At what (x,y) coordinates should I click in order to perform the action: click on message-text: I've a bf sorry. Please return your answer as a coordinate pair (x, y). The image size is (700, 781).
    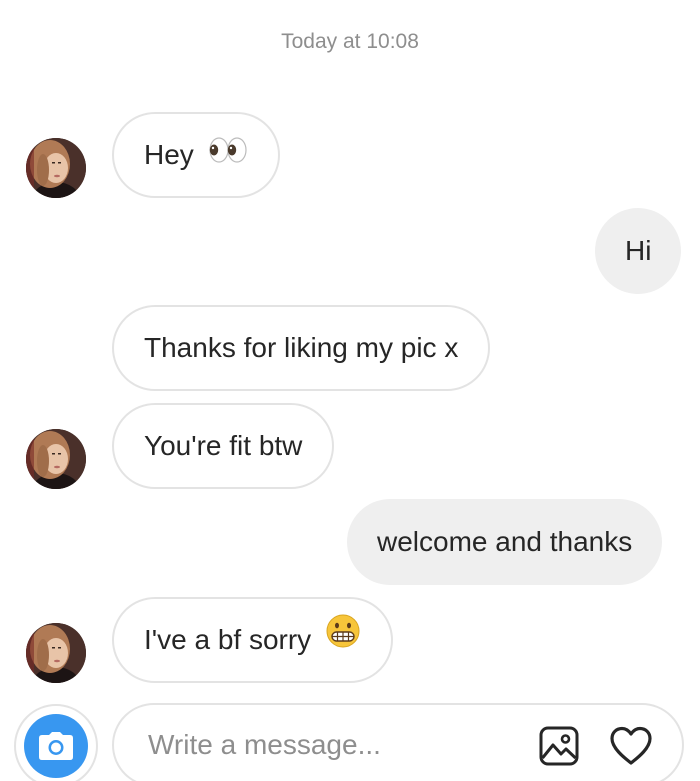
    Looking at the image, I should click on (228, 639).